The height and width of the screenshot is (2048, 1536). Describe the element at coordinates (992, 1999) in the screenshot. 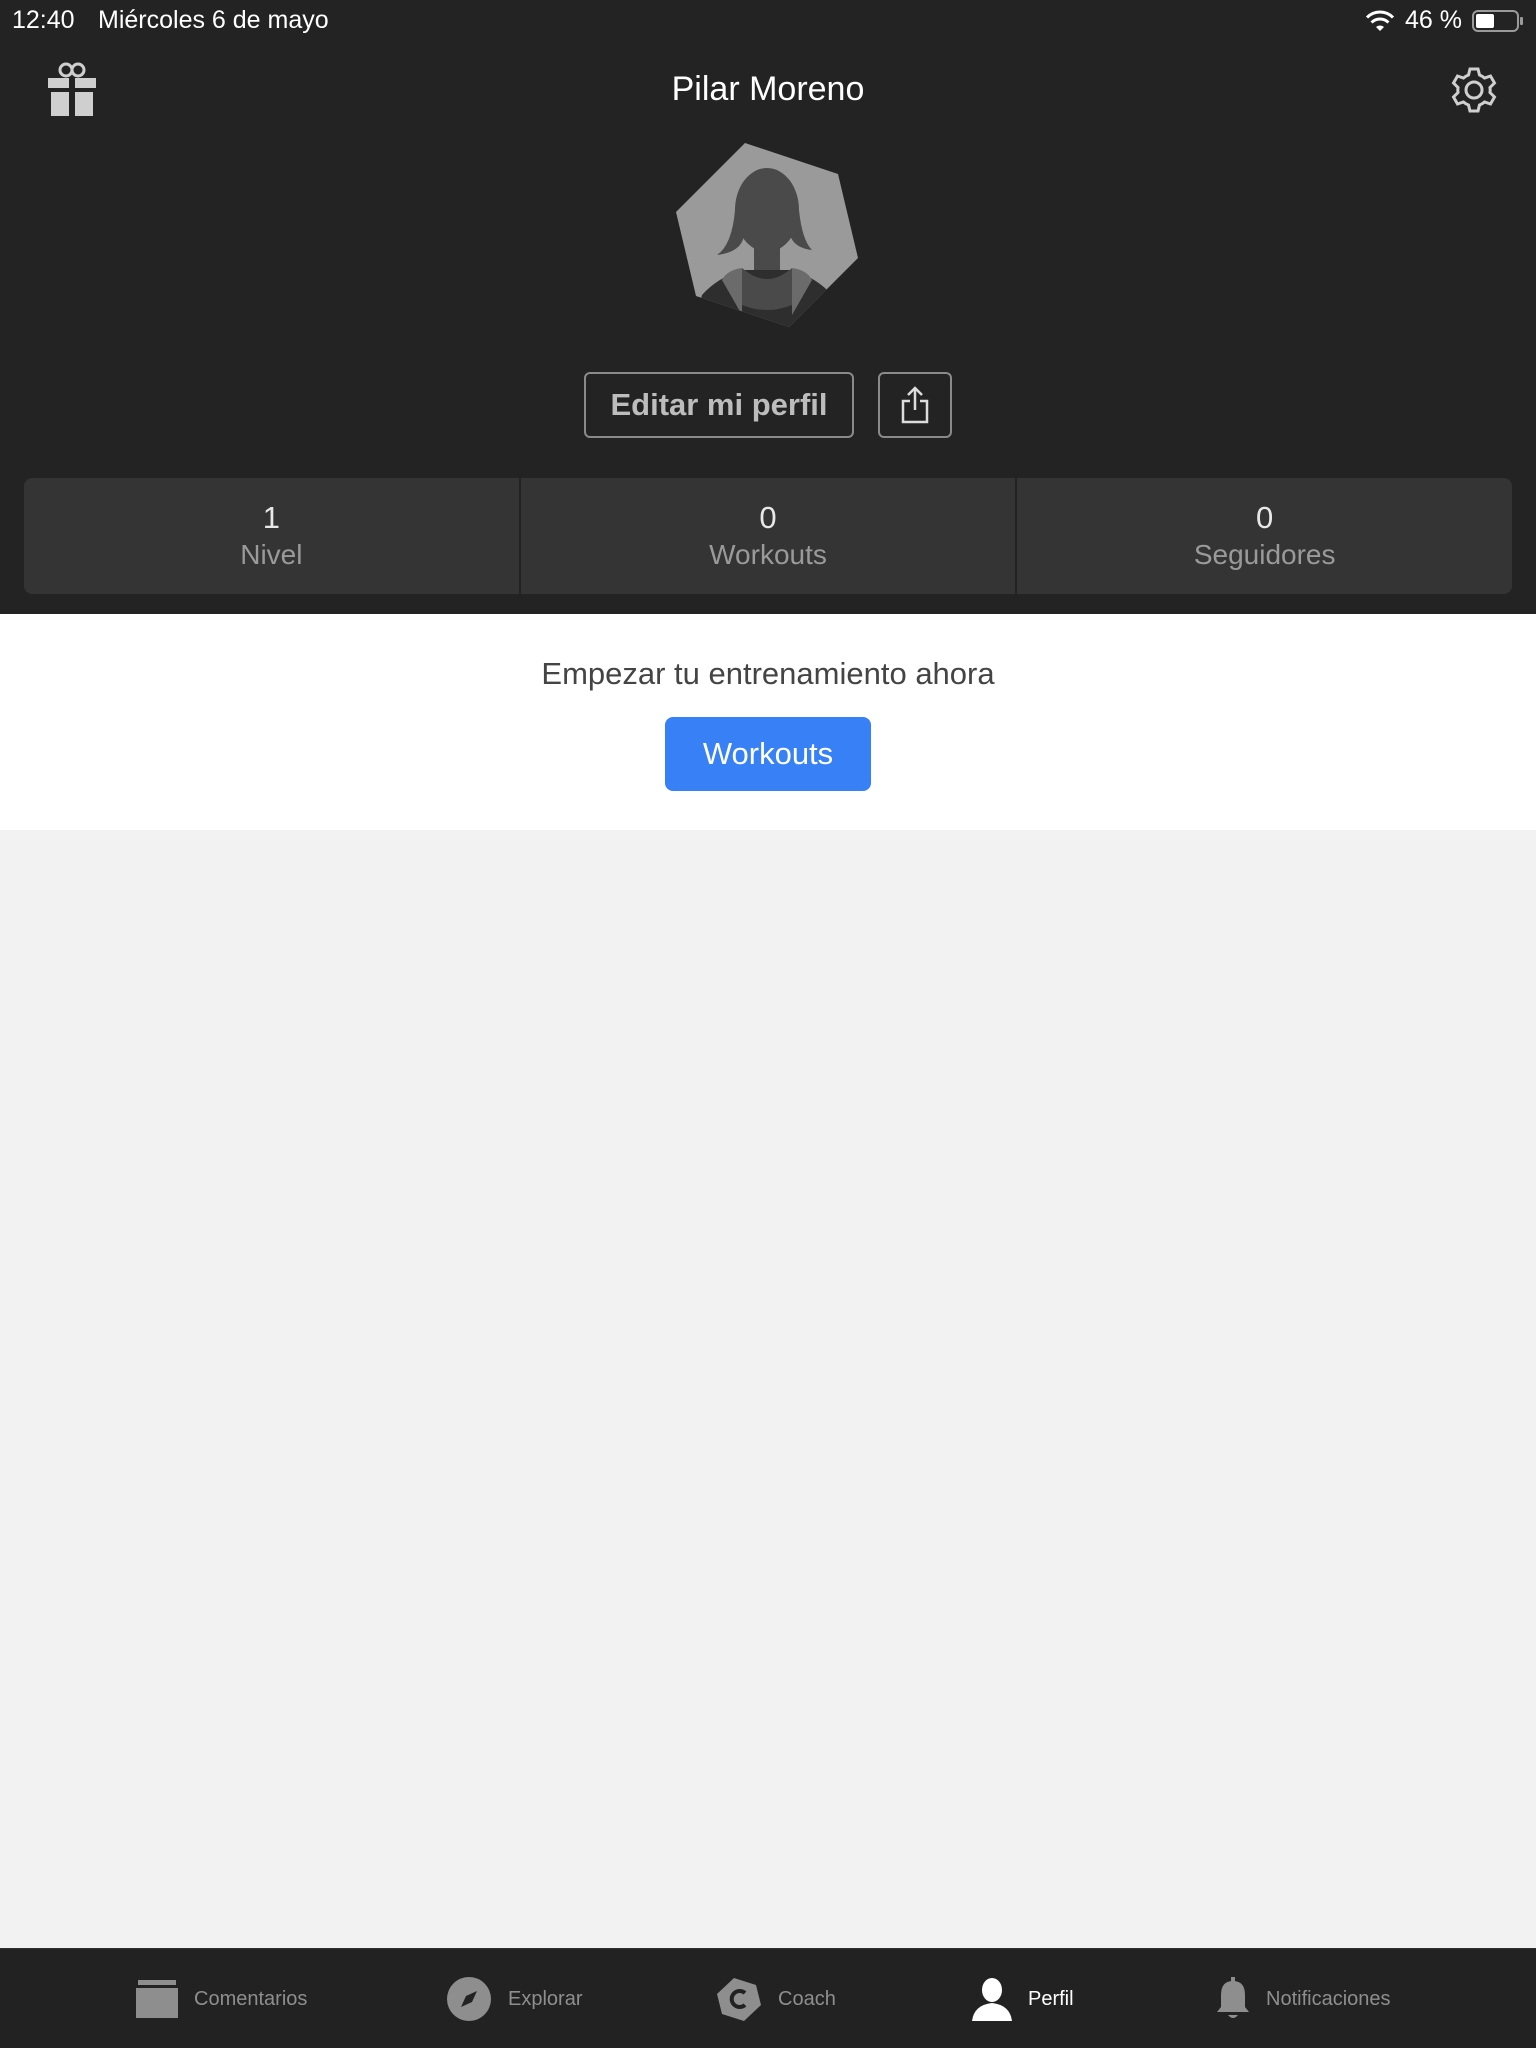

I see `profile-icon` at that location.